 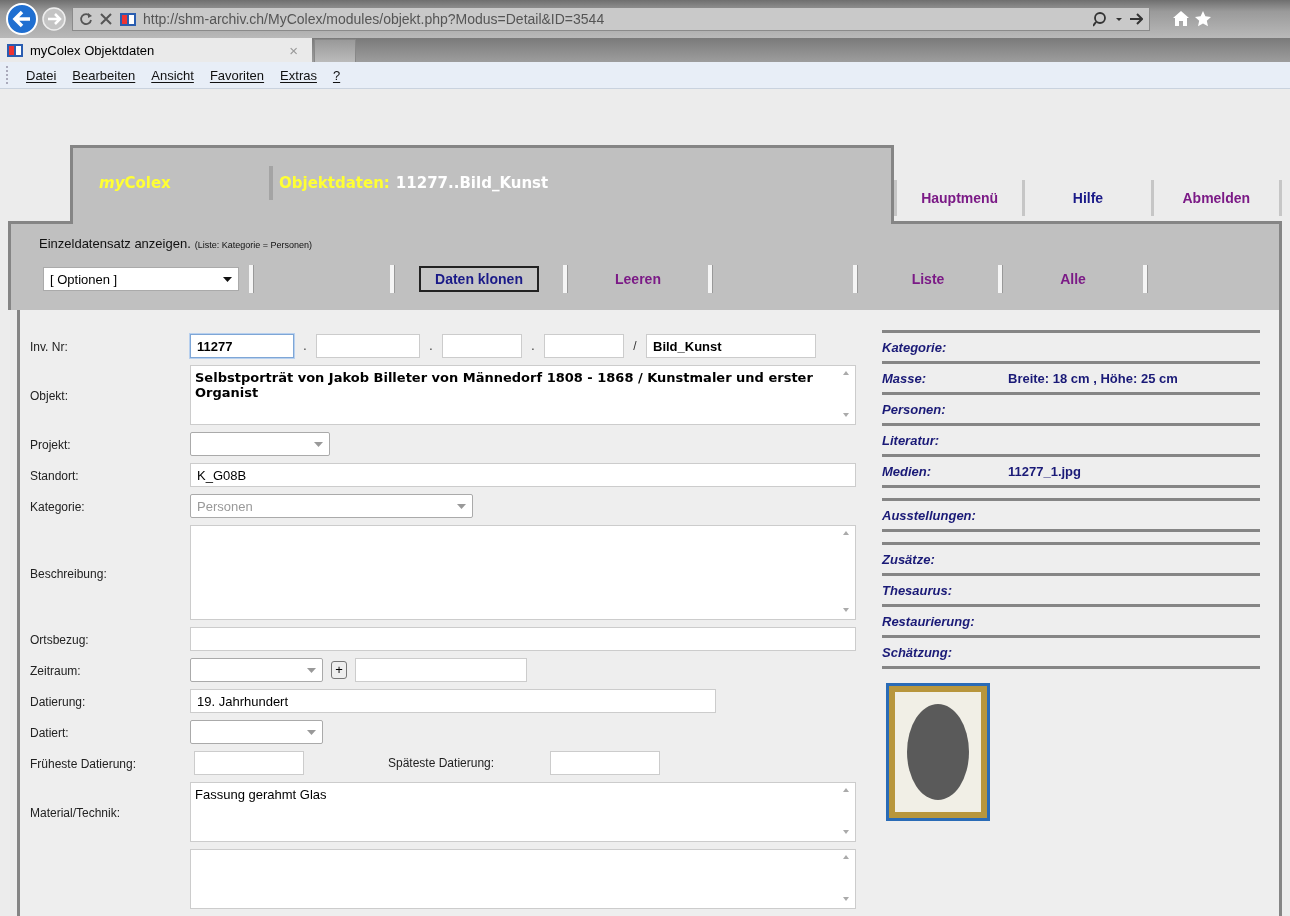 I want to click on info-value: 11277_1.jpg, so click(x=1044, y=471).